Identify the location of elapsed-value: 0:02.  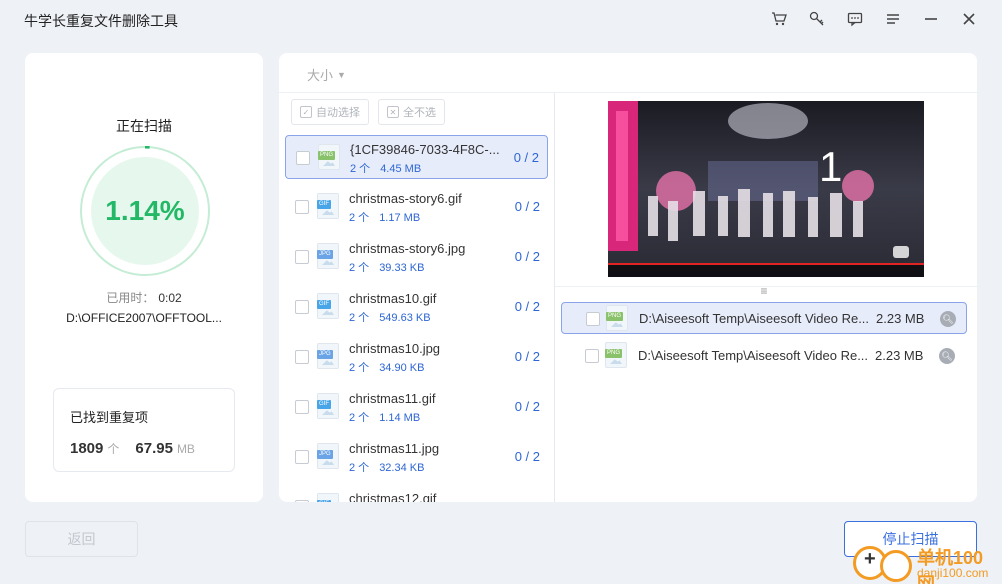
(170, 298).